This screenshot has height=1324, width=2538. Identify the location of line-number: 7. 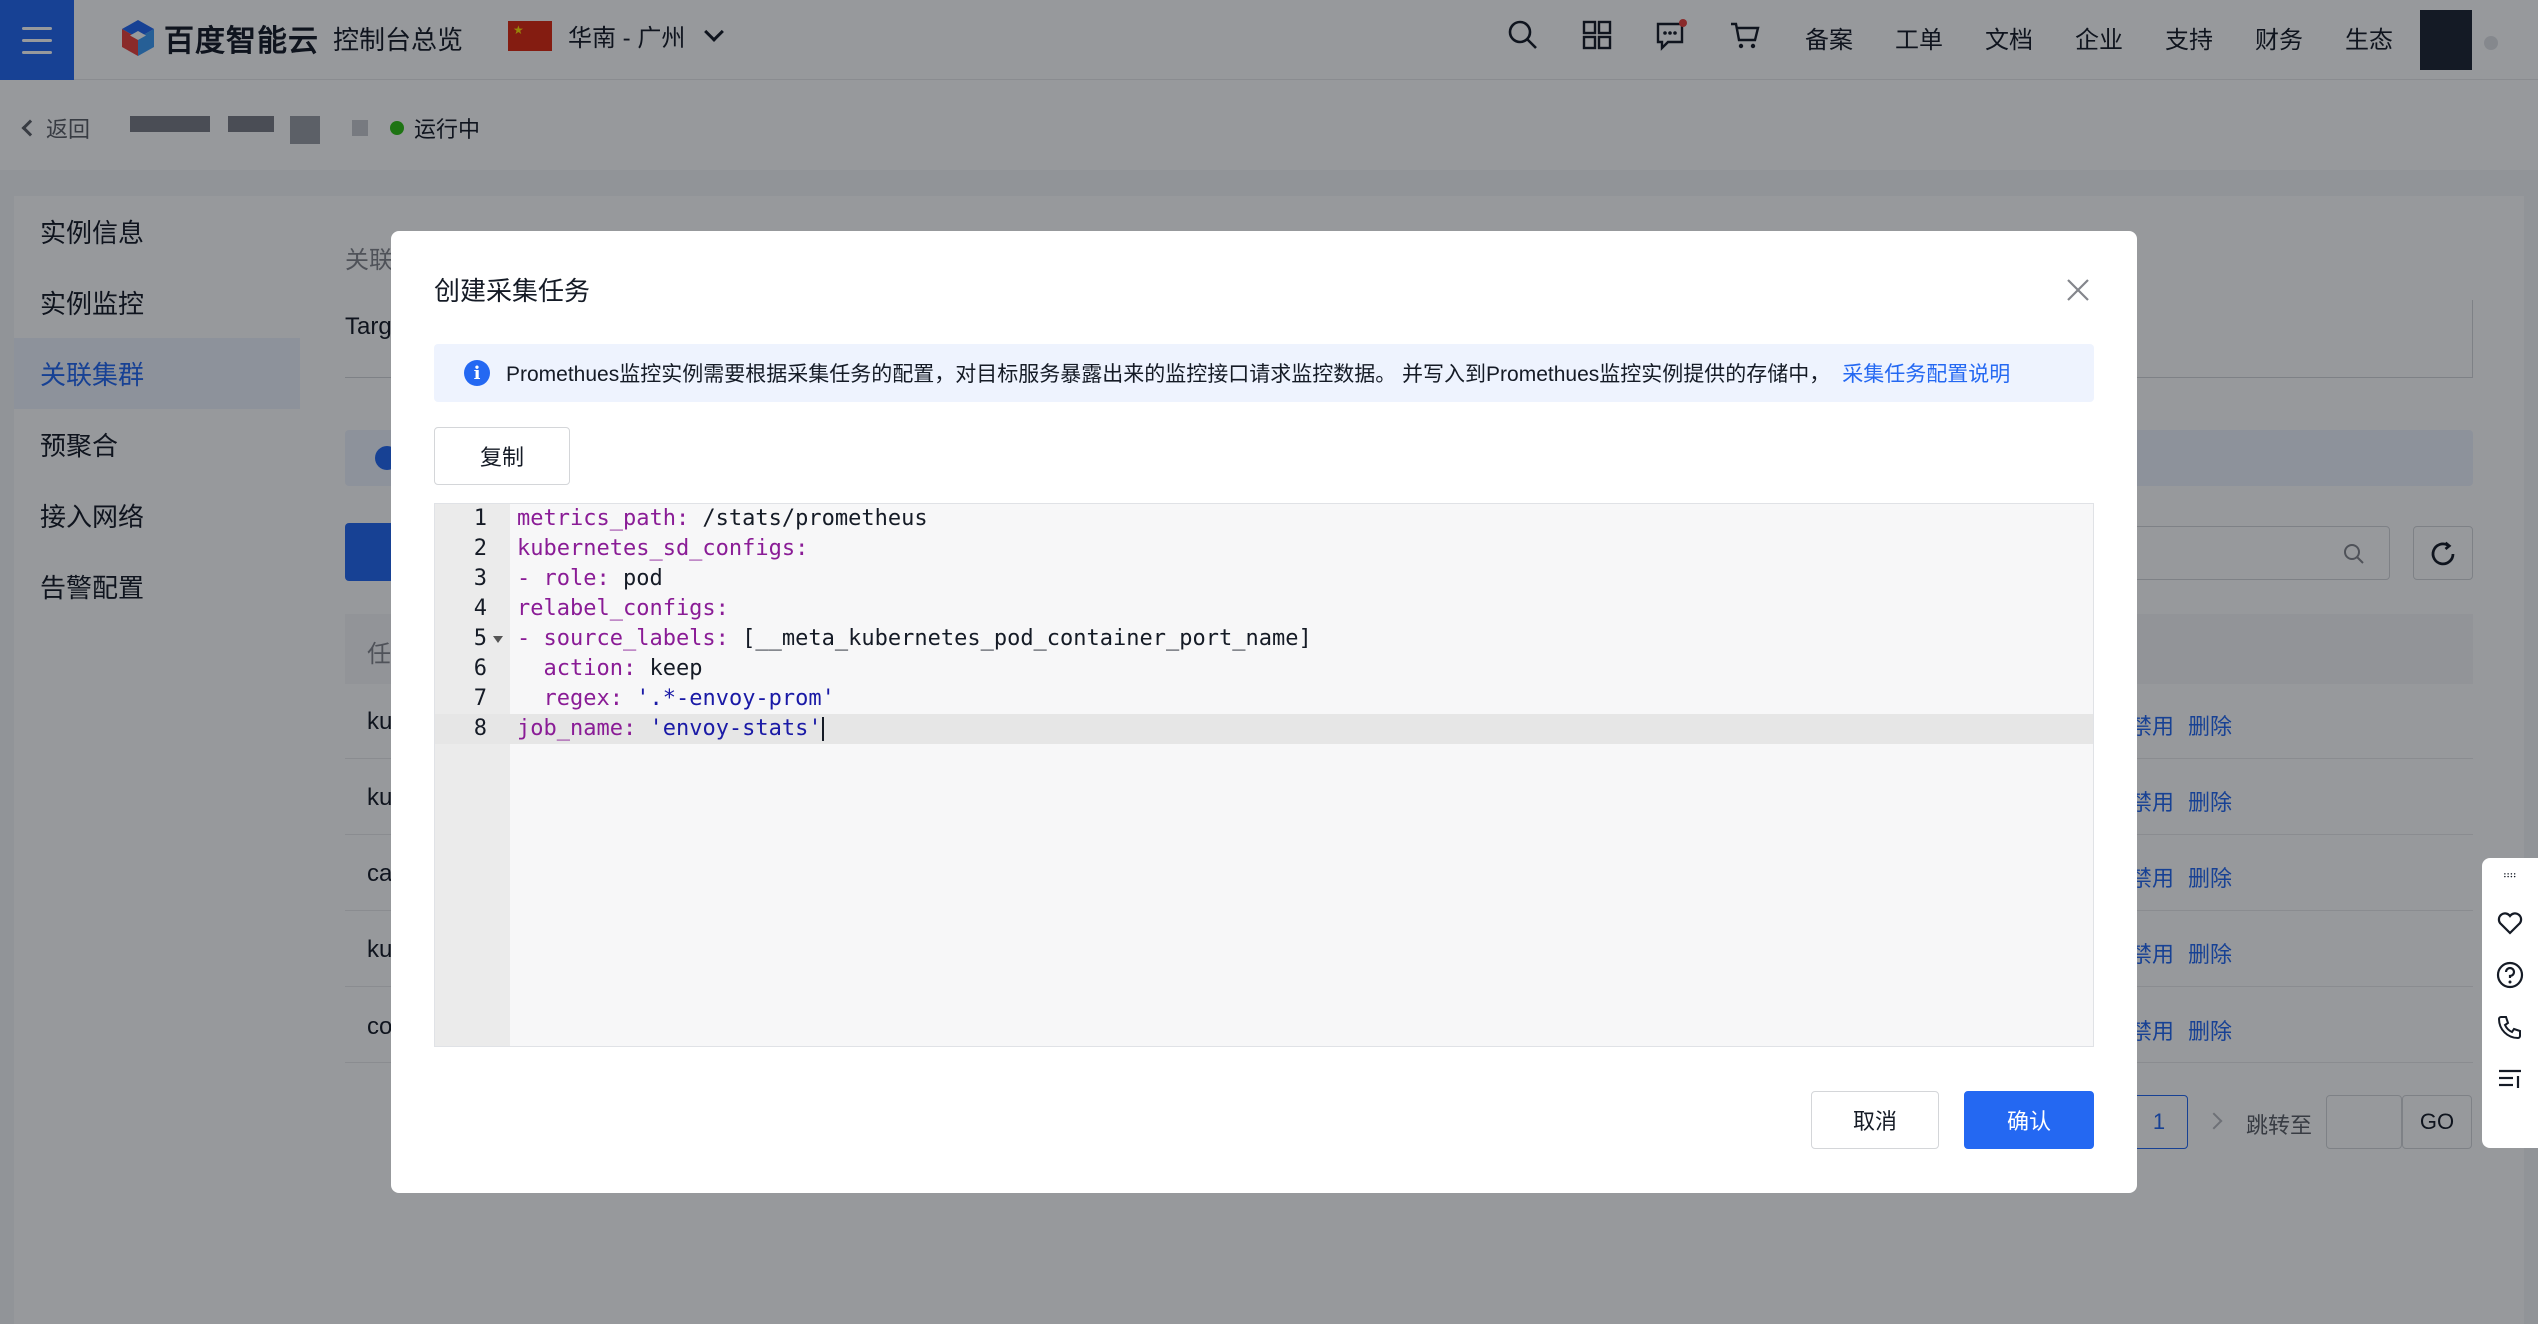
(480, 698).